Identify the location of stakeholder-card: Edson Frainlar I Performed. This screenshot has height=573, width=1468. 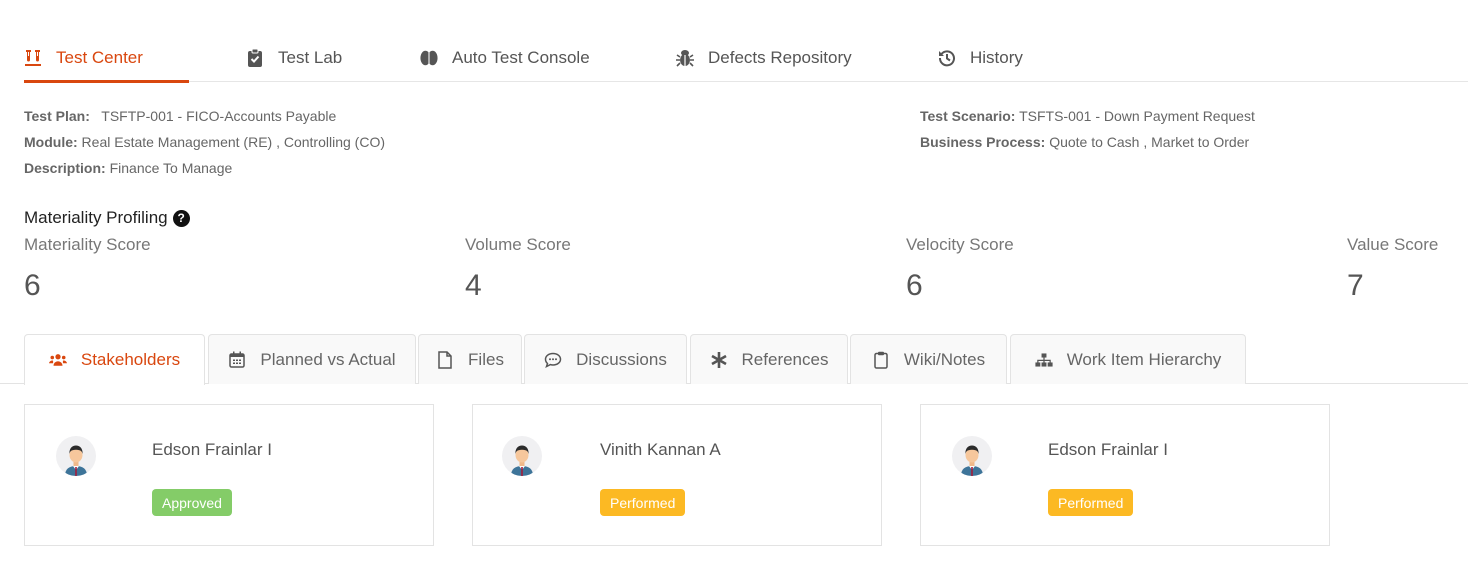
(1125, 475).